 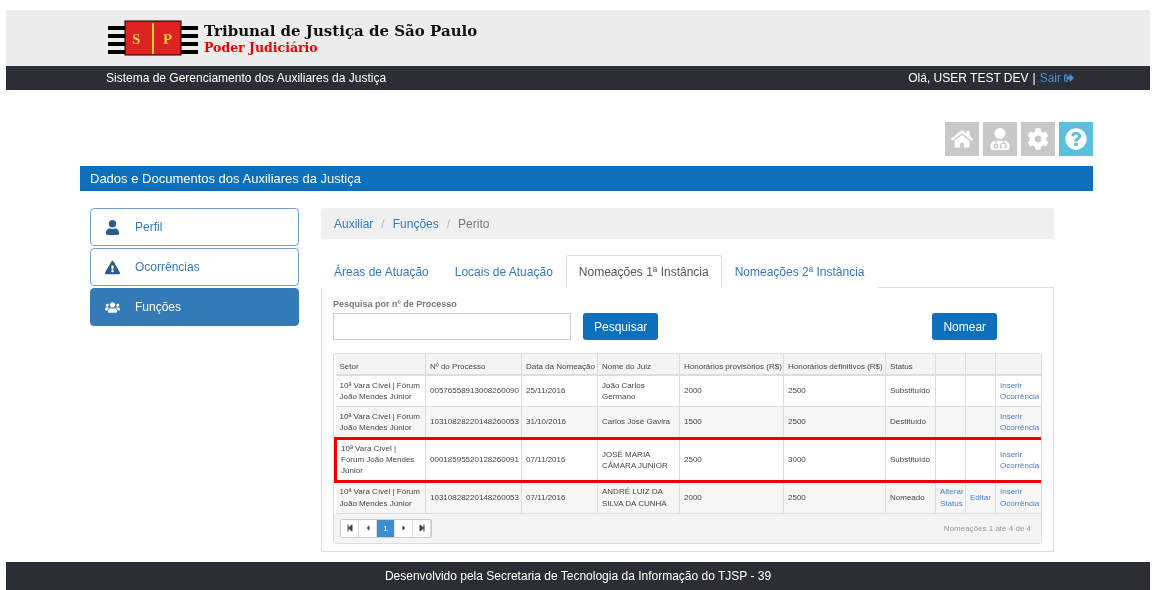 I want to click on table-cell: 00576558913008260090, so click(x=473, y=391).